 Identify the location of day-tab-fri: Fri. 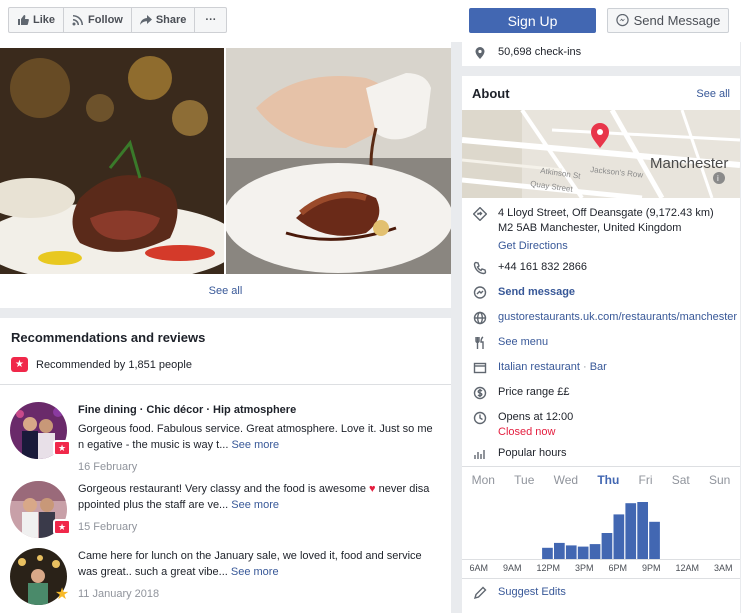
(646, 480).